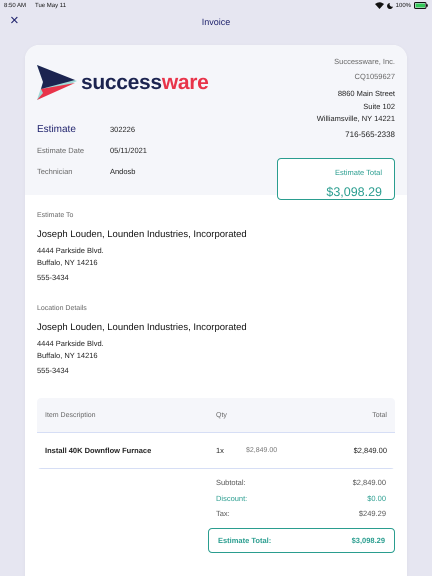  I want to click on estimate-label: Estimate, so click(57, 129).